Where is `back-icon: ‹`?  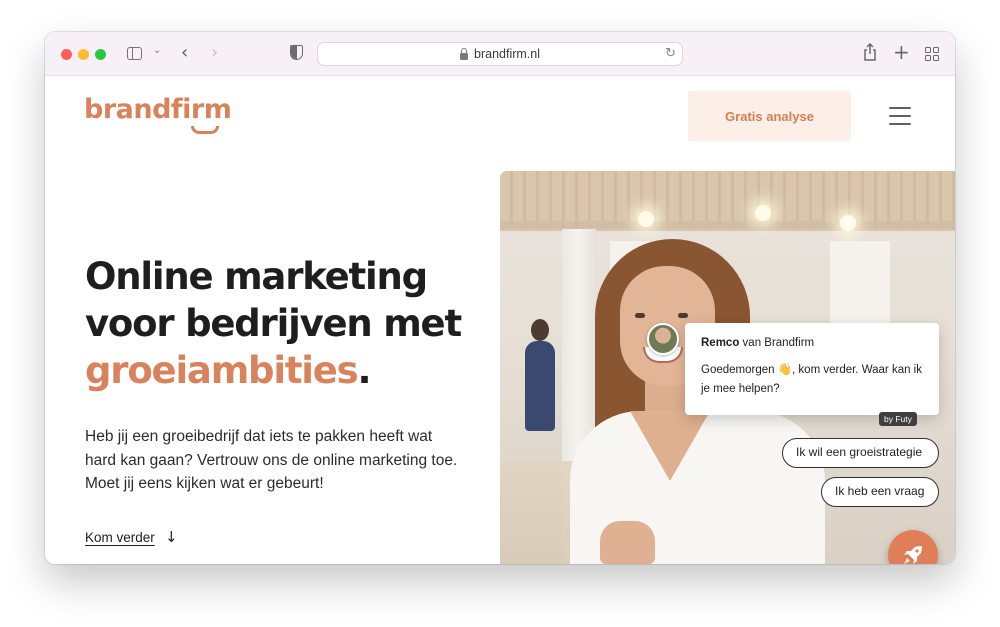
back-icon: ‹ is located at coordinates (184, 52).